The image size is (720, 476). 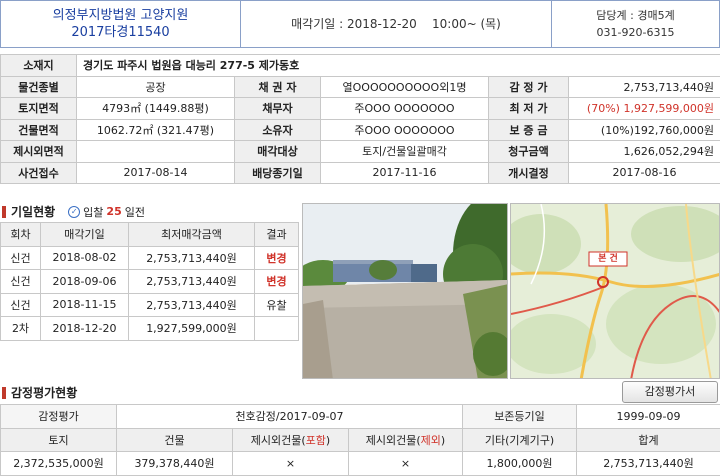 I want to click on contact-info: 담당계 : 경매5계 031-920-6315, so click(x=635, y=24).